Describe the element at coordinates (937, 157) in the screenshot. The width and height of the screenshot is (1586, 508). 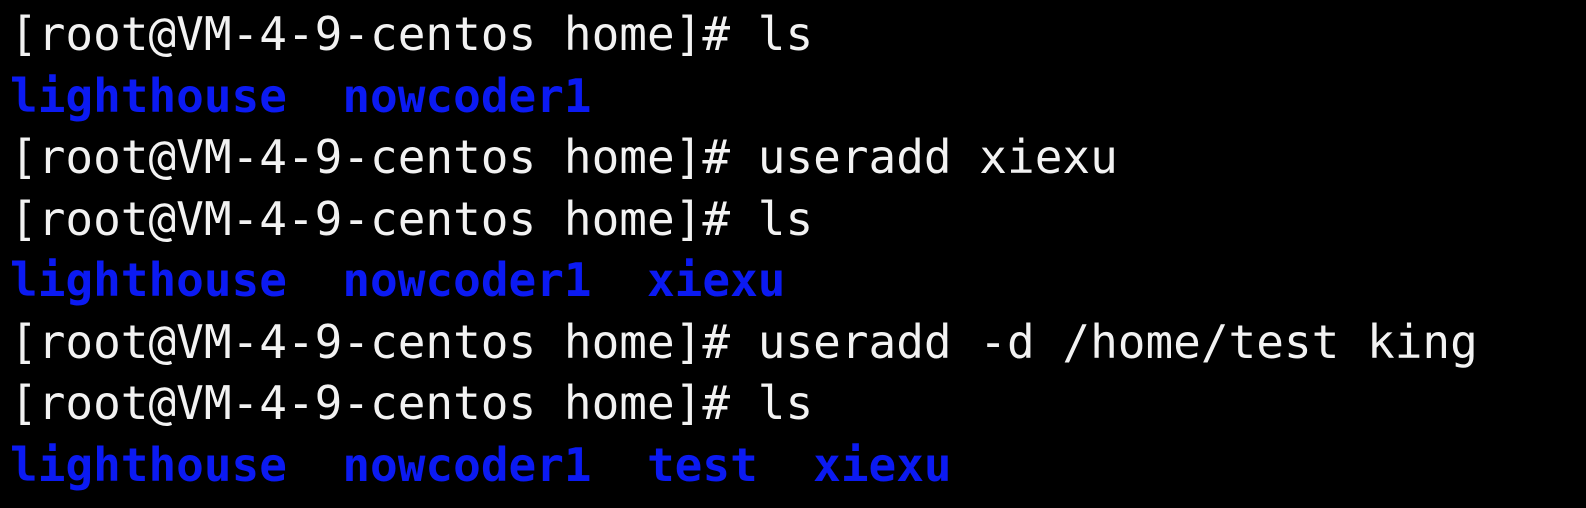
I see `command-text: useradd xiexu` at that location.